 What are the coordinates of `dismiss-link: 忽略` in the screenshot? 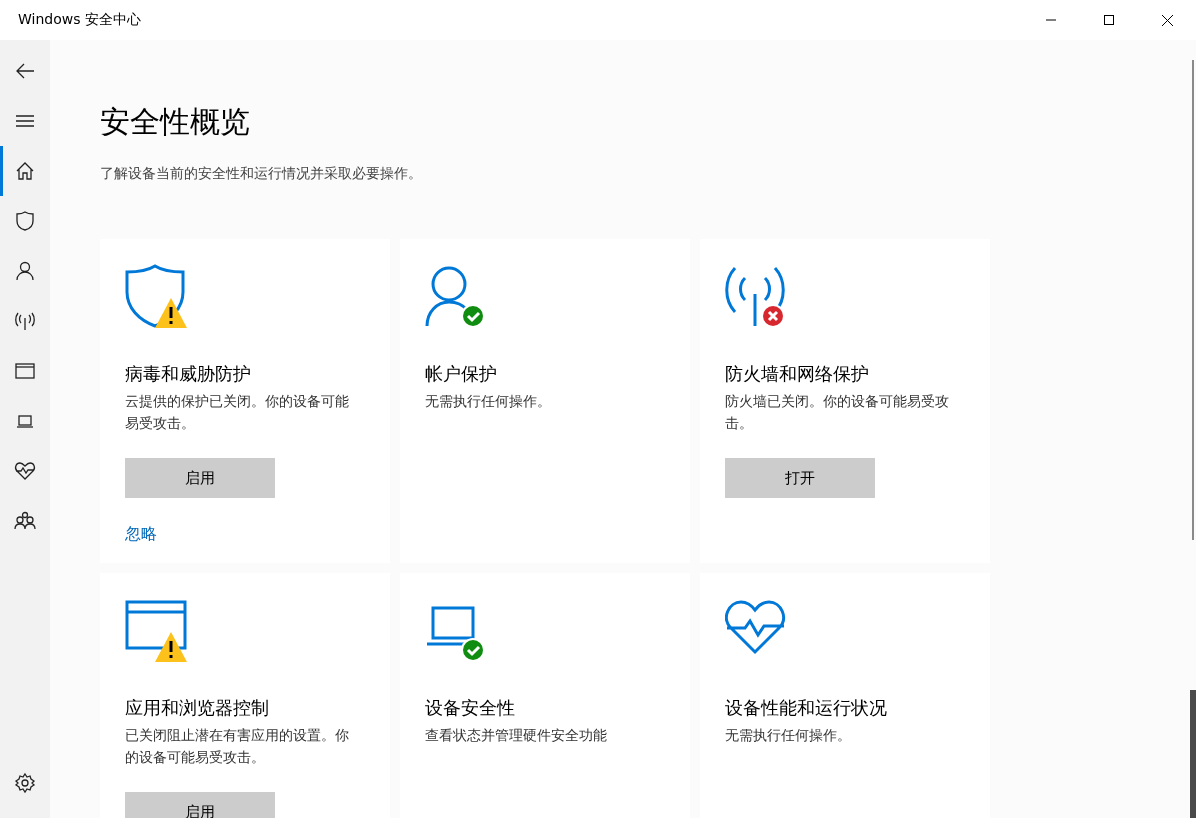 It's located at (141, 534).